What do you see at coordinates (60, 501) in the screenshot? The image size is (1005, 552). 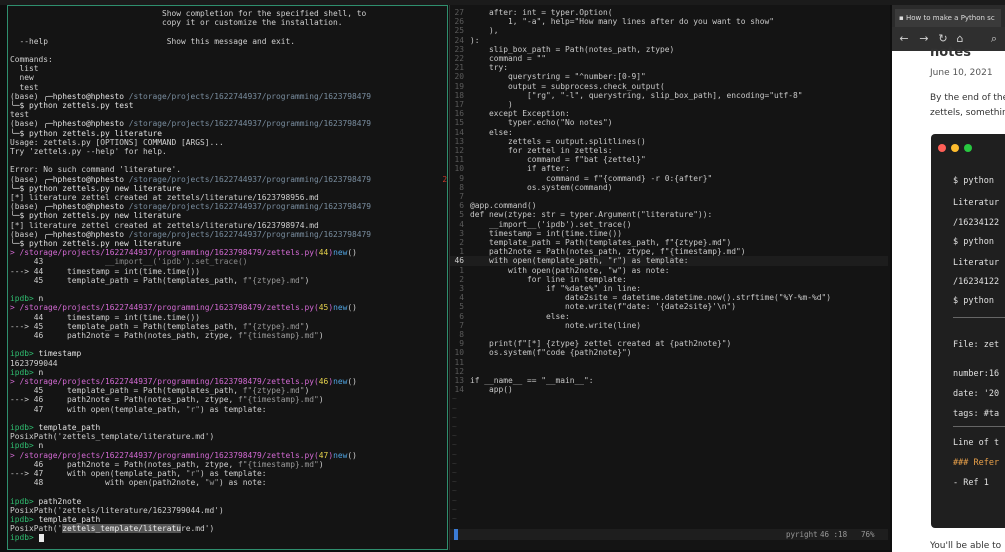 I see `terminal-text: path2note` at bounding box center [60, 501].